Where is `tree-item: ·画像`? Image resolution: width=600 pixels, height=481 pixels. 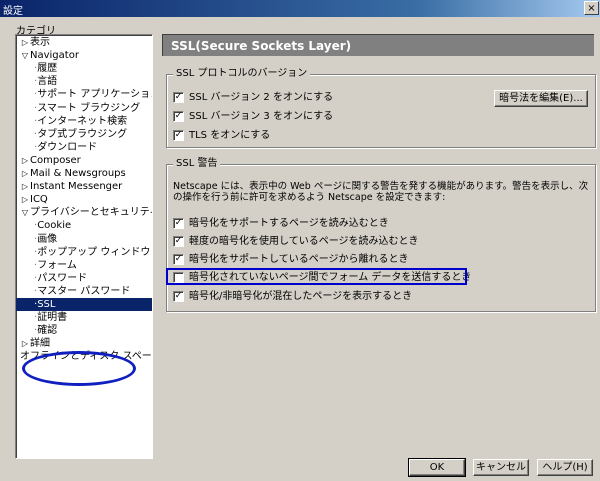 tree-item: ·画像 is located at coordinates (38, 239).